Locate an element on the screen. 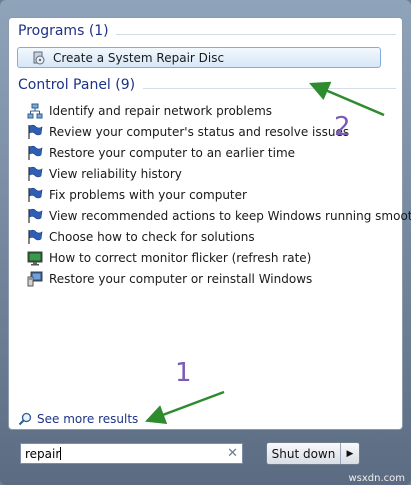 Image resolution: width=411 pixels, height=485 pixels. arrow-to-repair-disc is located at coordinates (347, 99).